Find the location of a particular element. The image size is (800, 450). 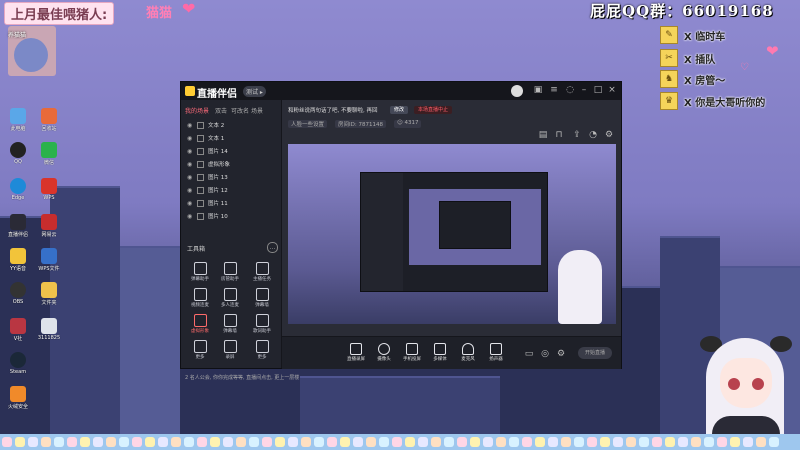

version-badge: 测试 ▸ is located at coordinates (254, 91).